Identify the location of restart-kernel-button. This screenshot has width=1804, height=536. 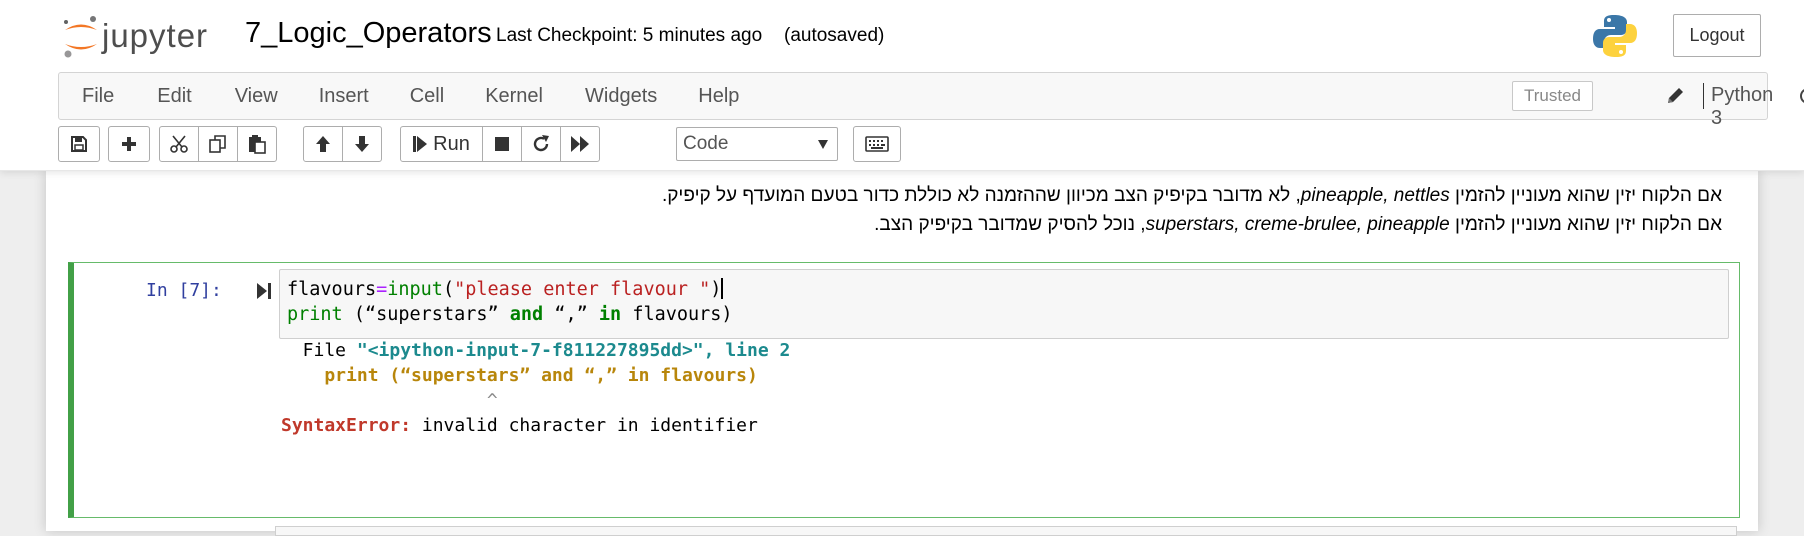
(541, 144).